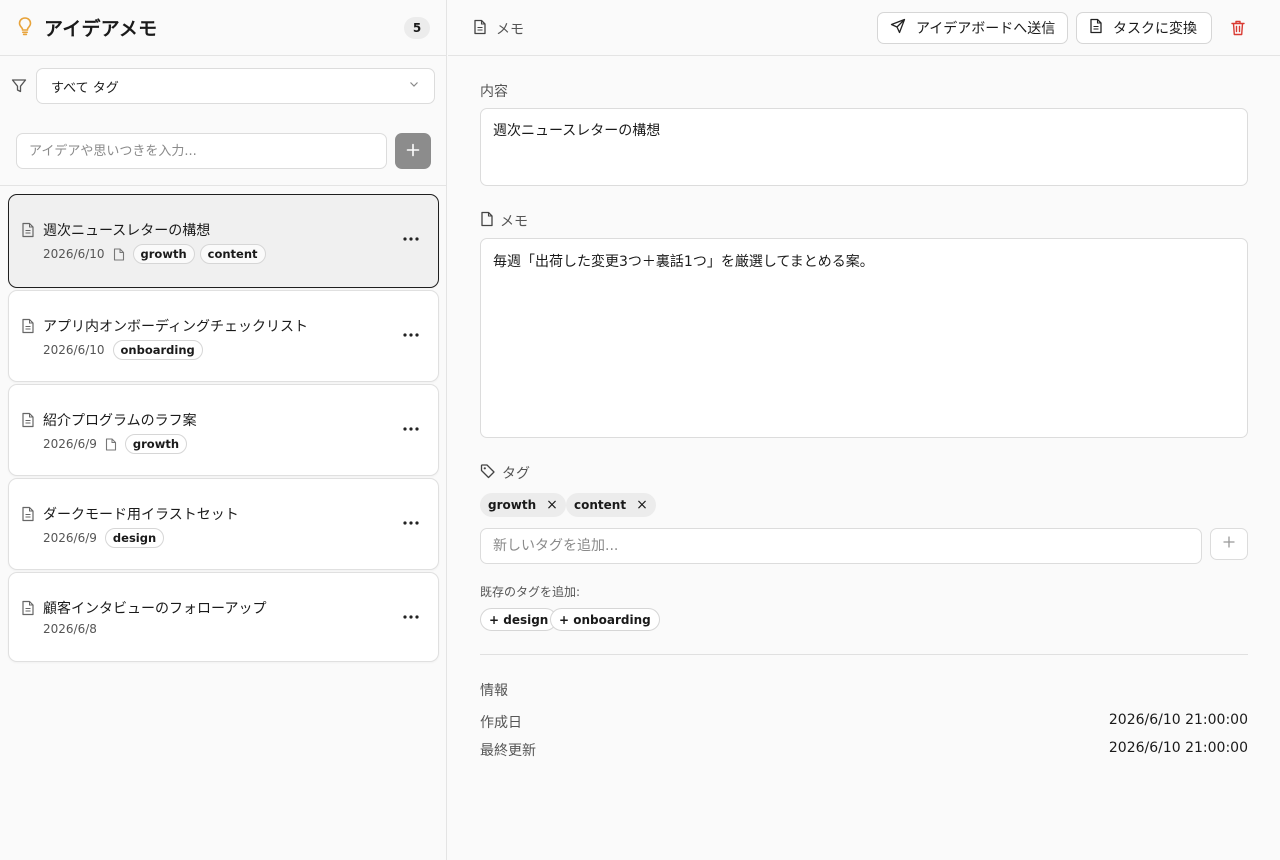 Image resolution: width=1280 pixels, height=860 pixels. What do you see at coordinates (519, 619) in the screenshot?
I see `existing-tag-chip: + design` at bounding box center [519, 619].